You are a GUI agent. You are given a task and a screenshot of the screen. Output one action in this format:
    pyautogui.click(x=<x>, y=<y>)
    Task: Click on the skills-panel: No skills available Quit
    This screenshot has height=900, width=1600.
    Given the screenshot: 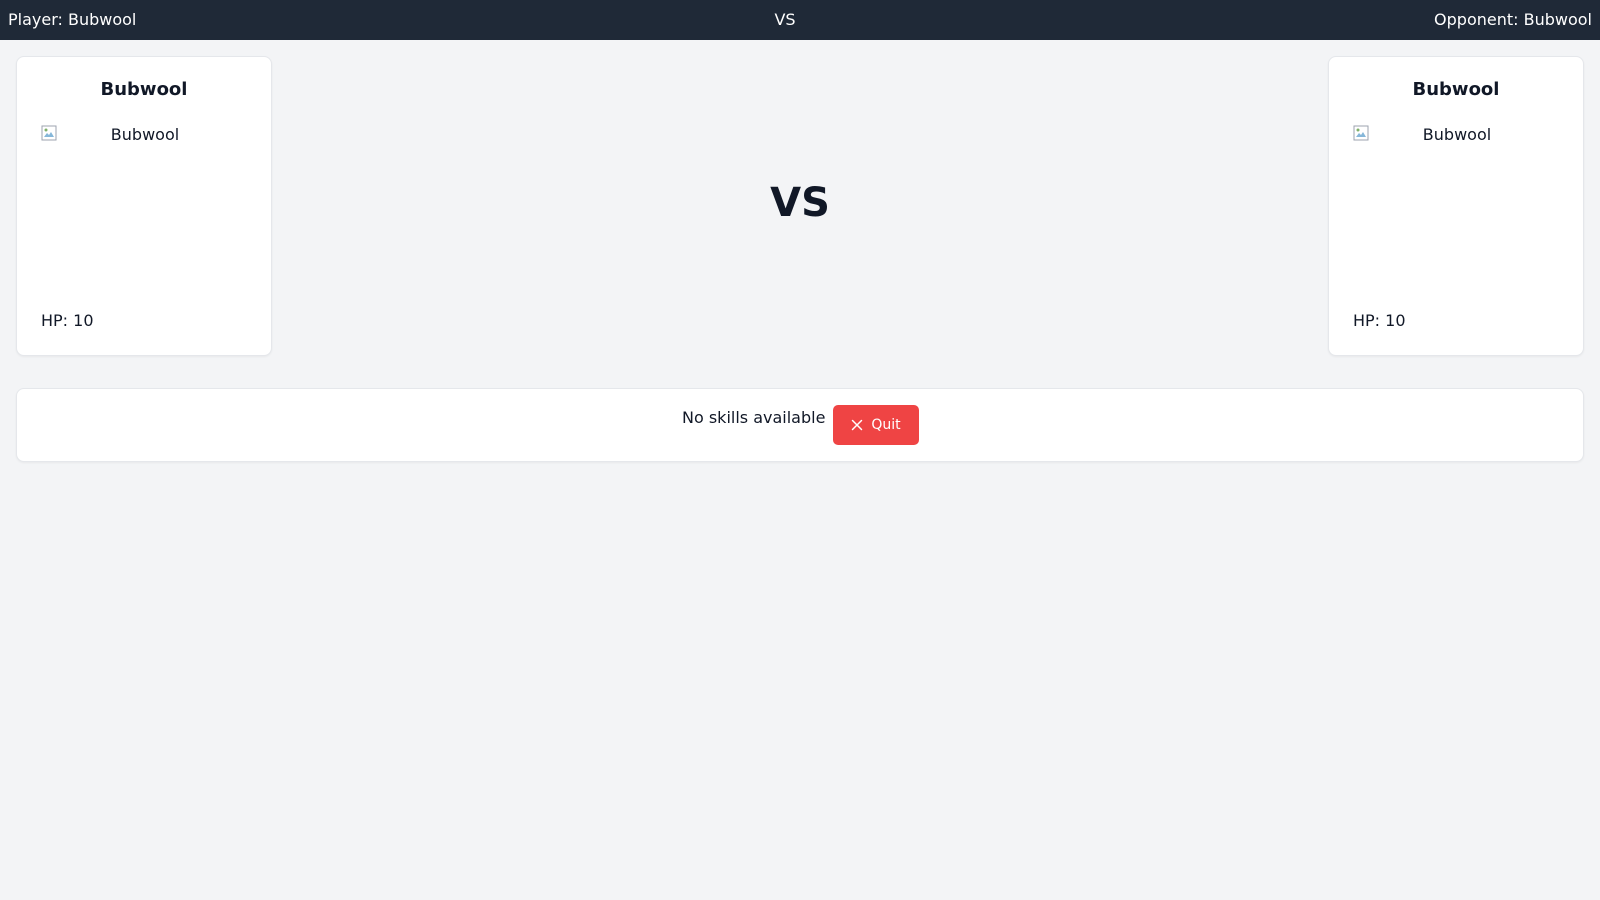 What is the action you would take?
    pyautogui.click(x=800, y=425)
    